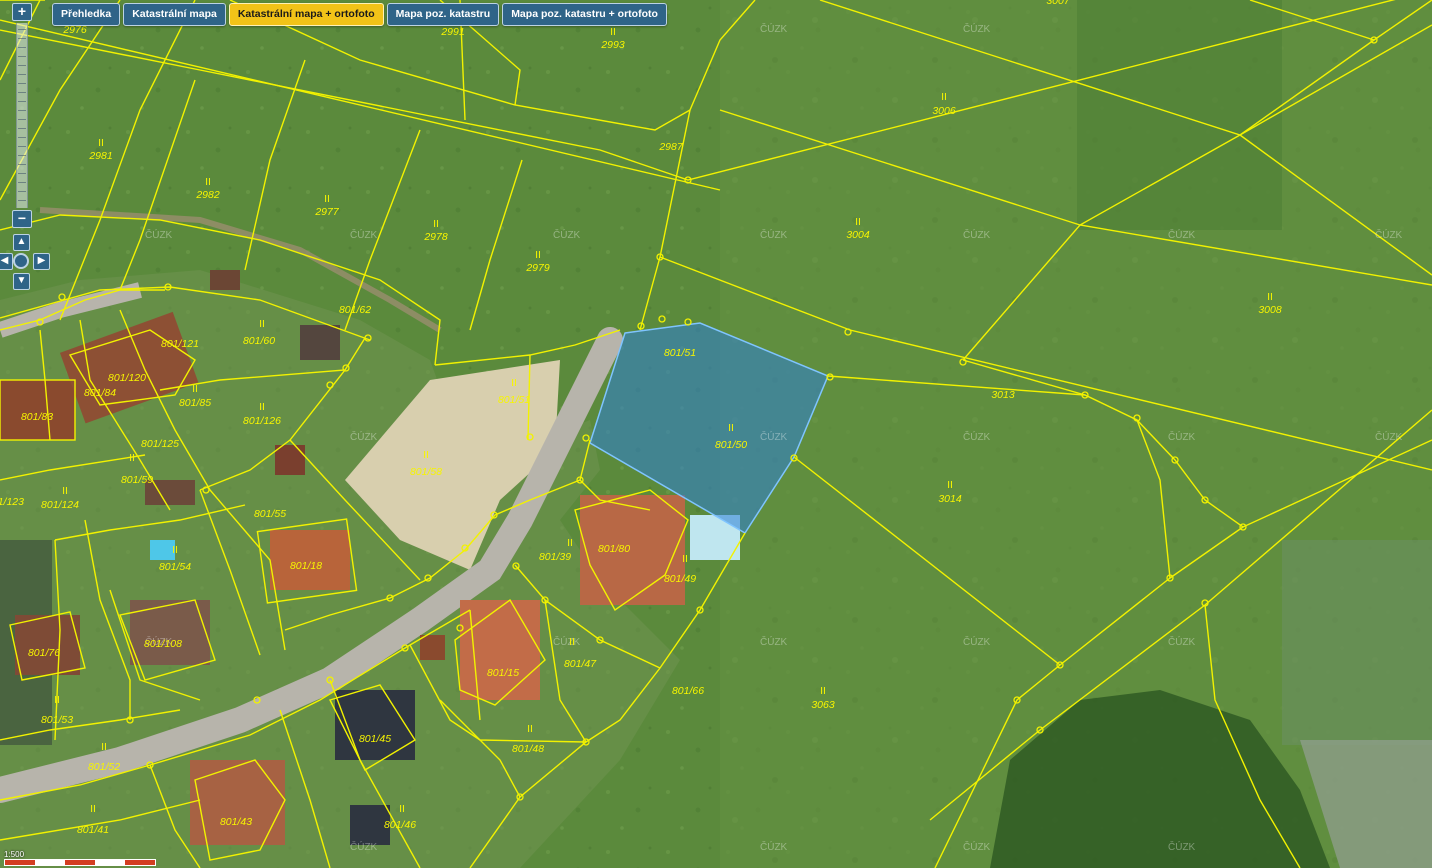 Image resolution: width=1432 pixels, height=868 pixels. I want to click on zoom-in-button: +, so click(22, 12).